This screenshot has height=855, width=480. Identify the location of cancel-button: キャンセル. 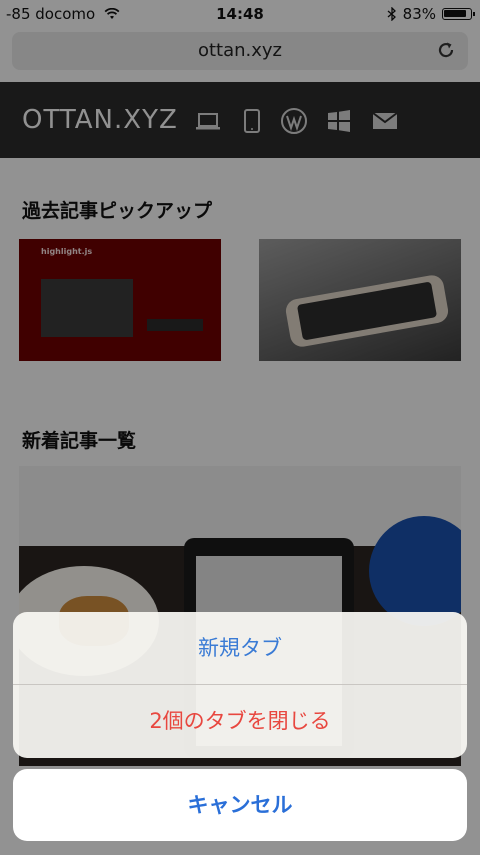
(240, 805).